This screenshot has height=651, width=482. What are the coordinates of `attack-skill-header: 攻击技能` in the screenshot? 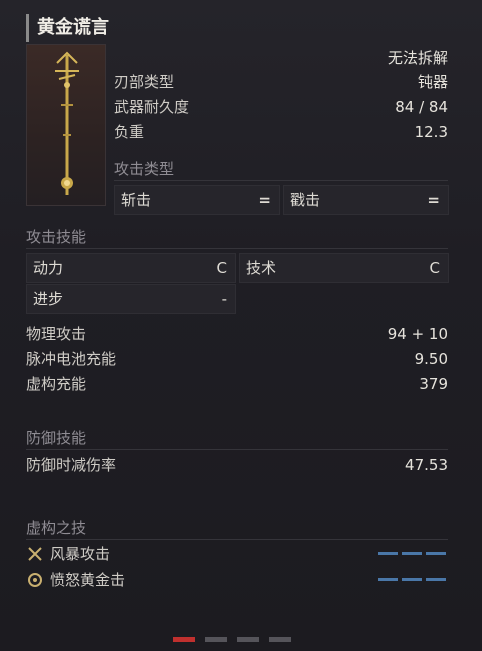 It's located at (56, 237).